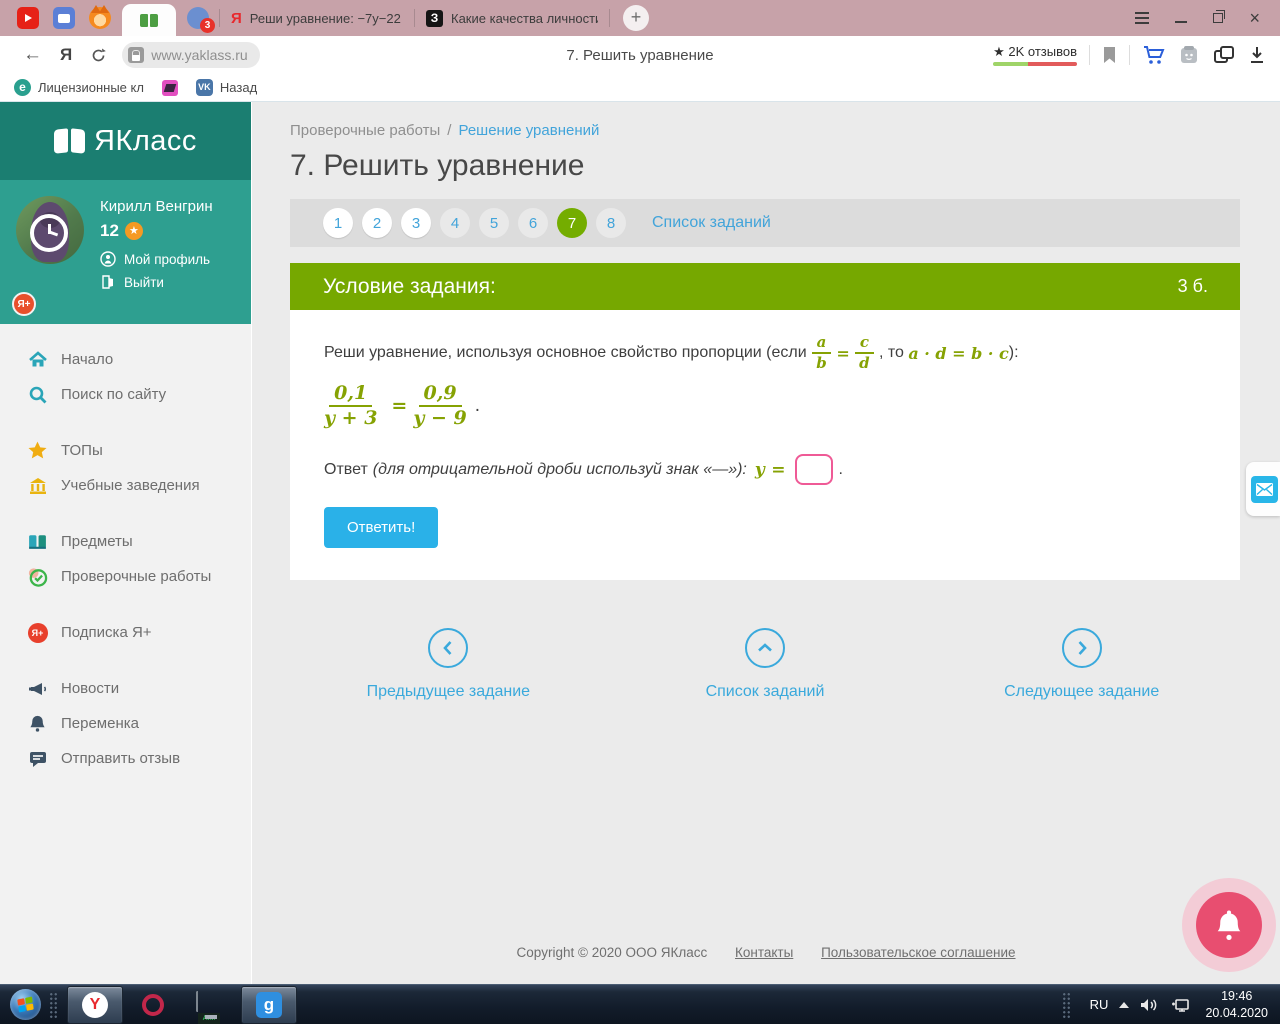 The width and height of the screenshot is (1280, 1024). I want to click on profile-icon, so click(108, 259).